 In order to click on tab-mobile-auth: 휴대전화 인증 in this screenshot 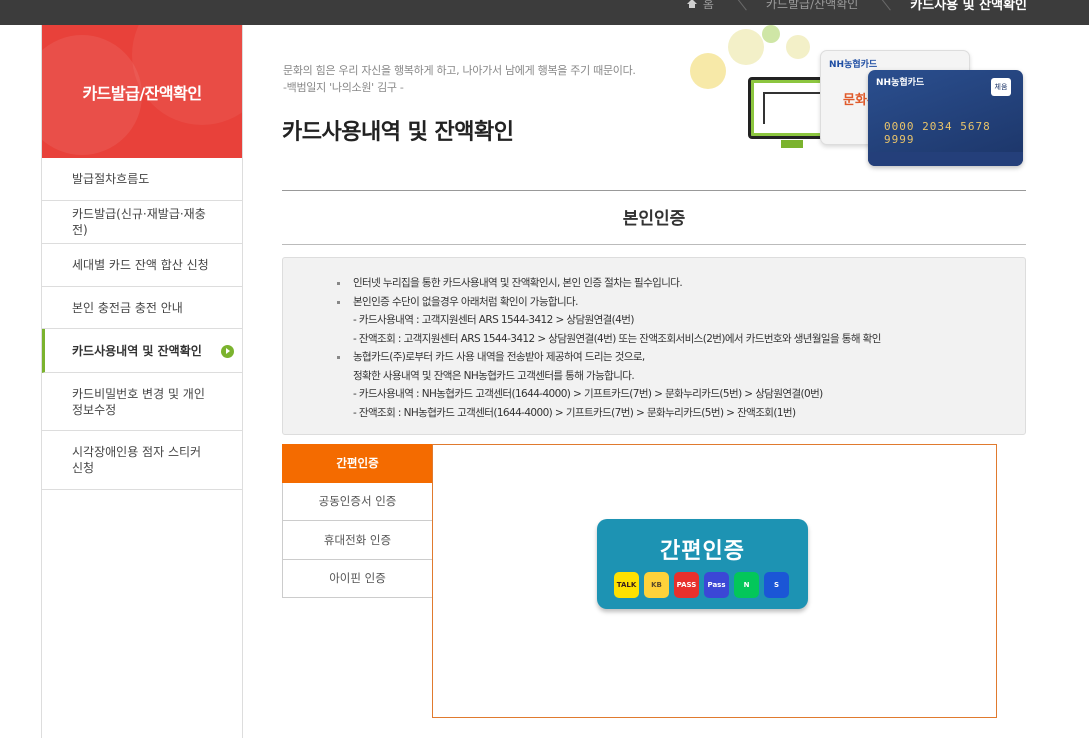, I will do `click(357, 540)`.